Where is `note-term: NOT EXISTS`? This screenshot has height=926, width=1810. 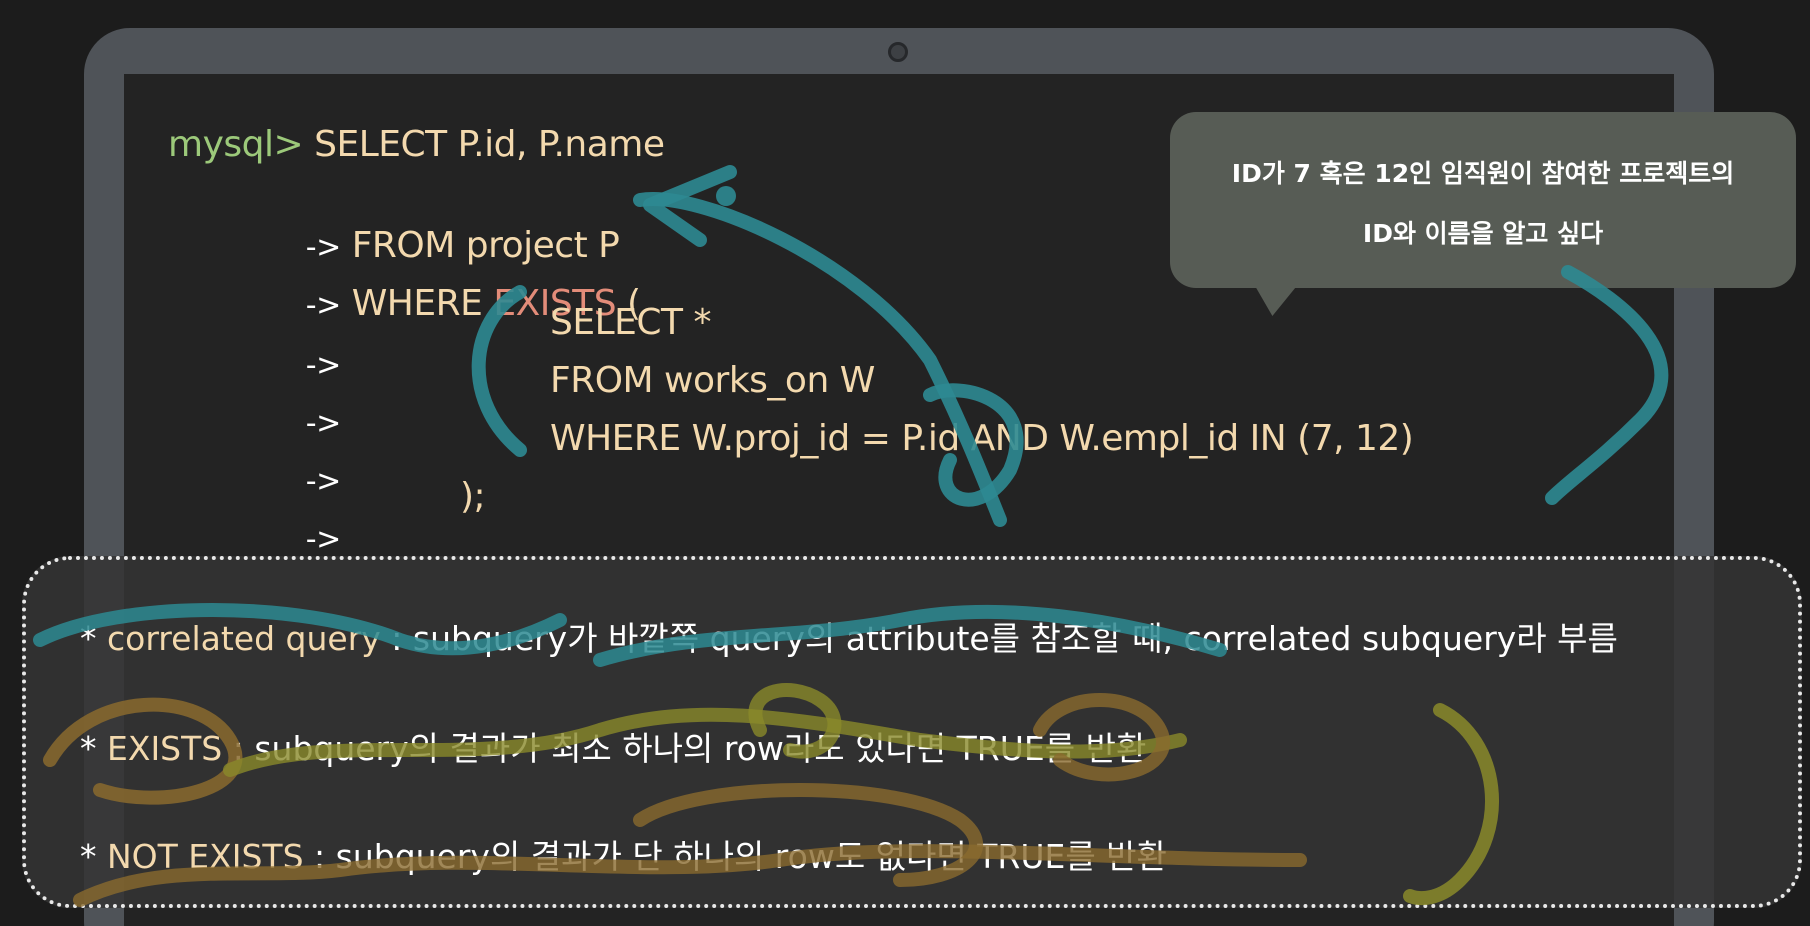
note-term: NOT EXISTS is located at coordinates (200, 856).